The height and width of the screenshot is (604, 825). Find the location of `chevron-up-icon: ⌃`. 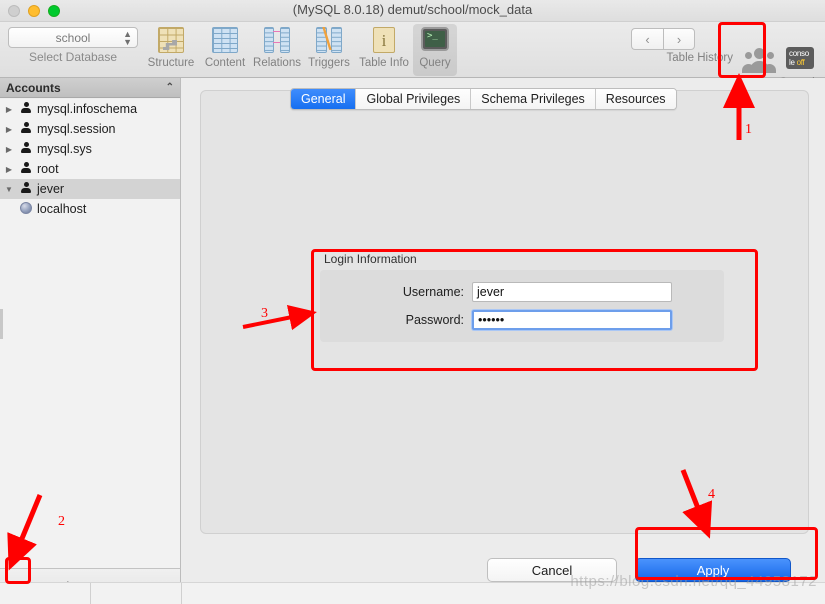

chevron-up-icon: ⌃ is located at coordinates (170, 87).